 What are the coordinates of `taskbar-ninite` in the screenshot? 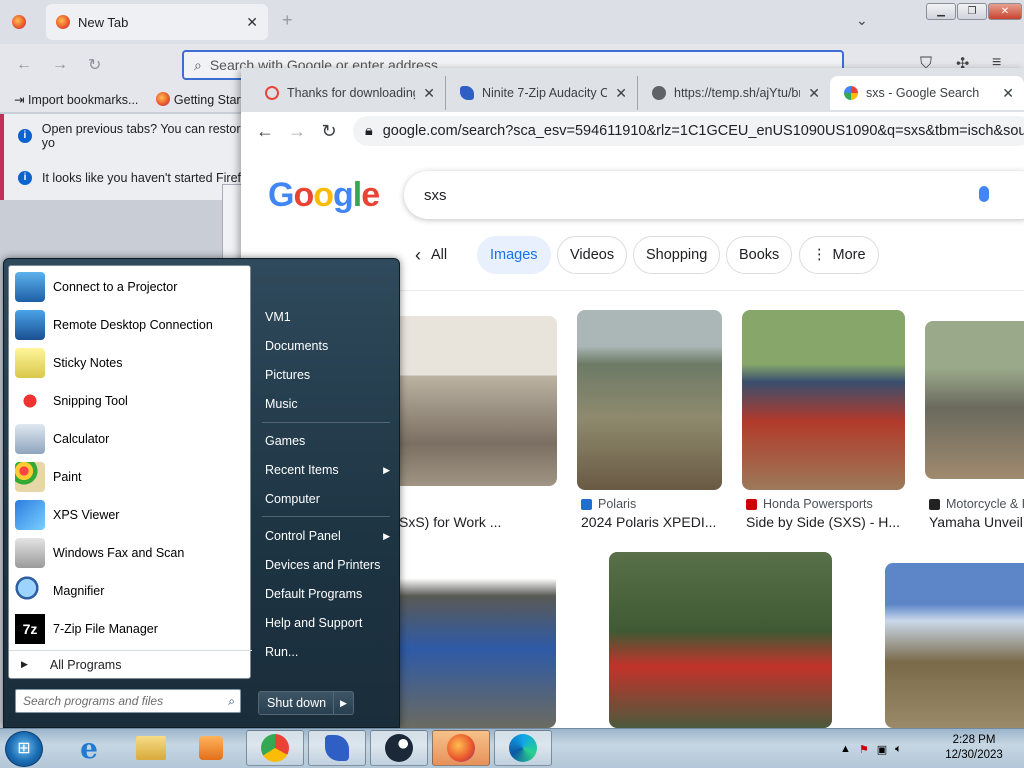 It's located at (337, 748).